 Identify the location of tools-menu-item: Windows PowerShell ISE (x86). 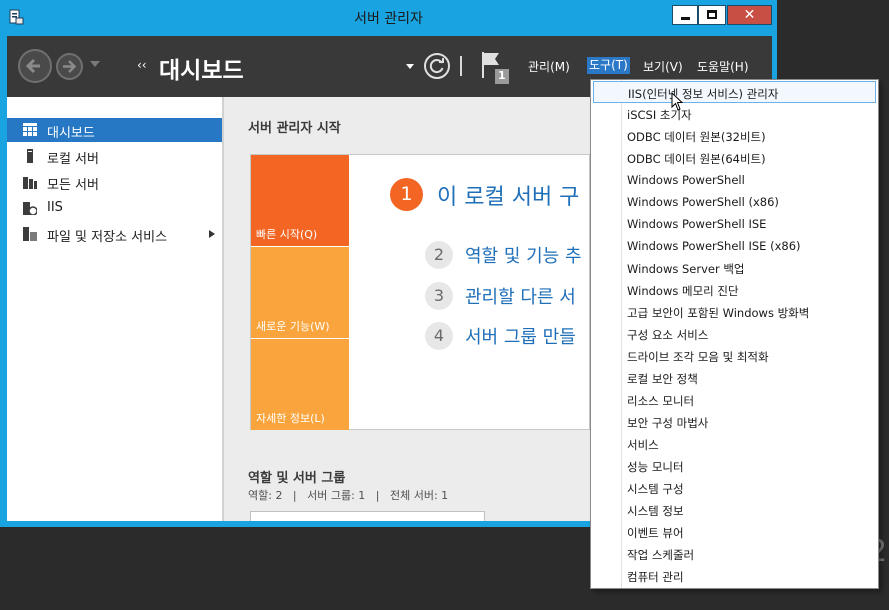
(734, 246).